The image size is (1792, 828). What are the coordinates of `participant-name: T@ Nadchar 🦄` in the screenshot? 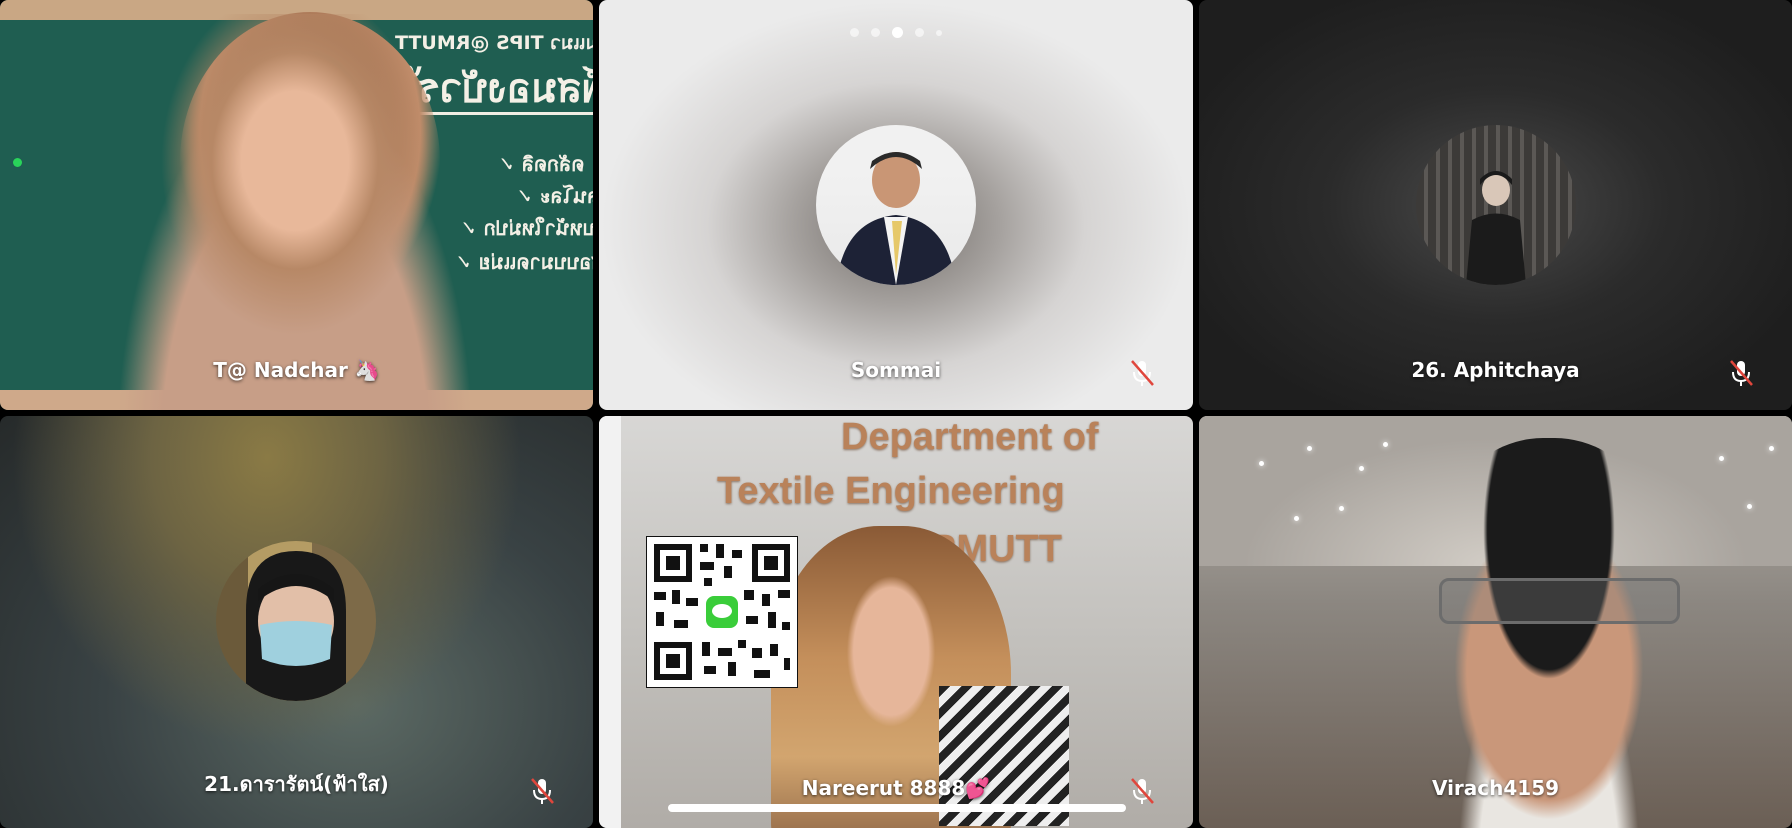 It's located at (296, 370).